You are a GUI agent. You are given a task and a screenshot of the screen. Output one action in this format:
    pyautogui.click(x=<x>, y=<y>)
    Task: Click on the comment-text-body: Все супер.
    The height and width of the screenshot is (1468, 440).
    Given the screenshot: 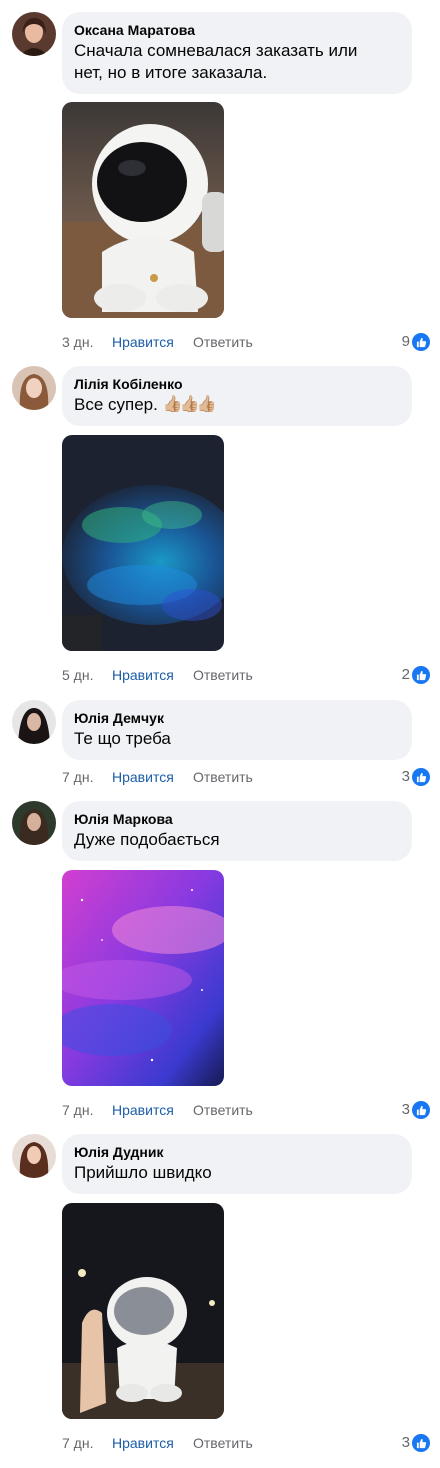 What is the action you would take?
    pyautogui.click(x=116, y=404)
    